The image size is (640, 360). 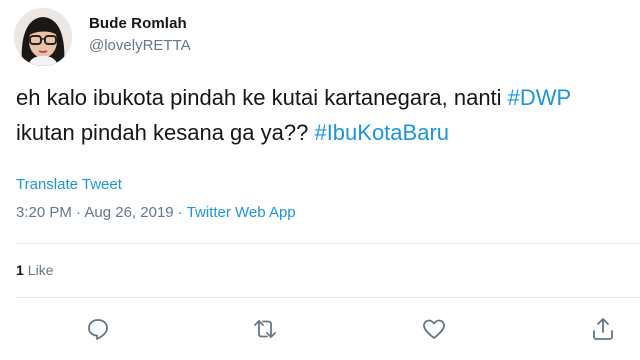 I want to click on tweet-time: 3:20 PM, so click(x=44, y=212).